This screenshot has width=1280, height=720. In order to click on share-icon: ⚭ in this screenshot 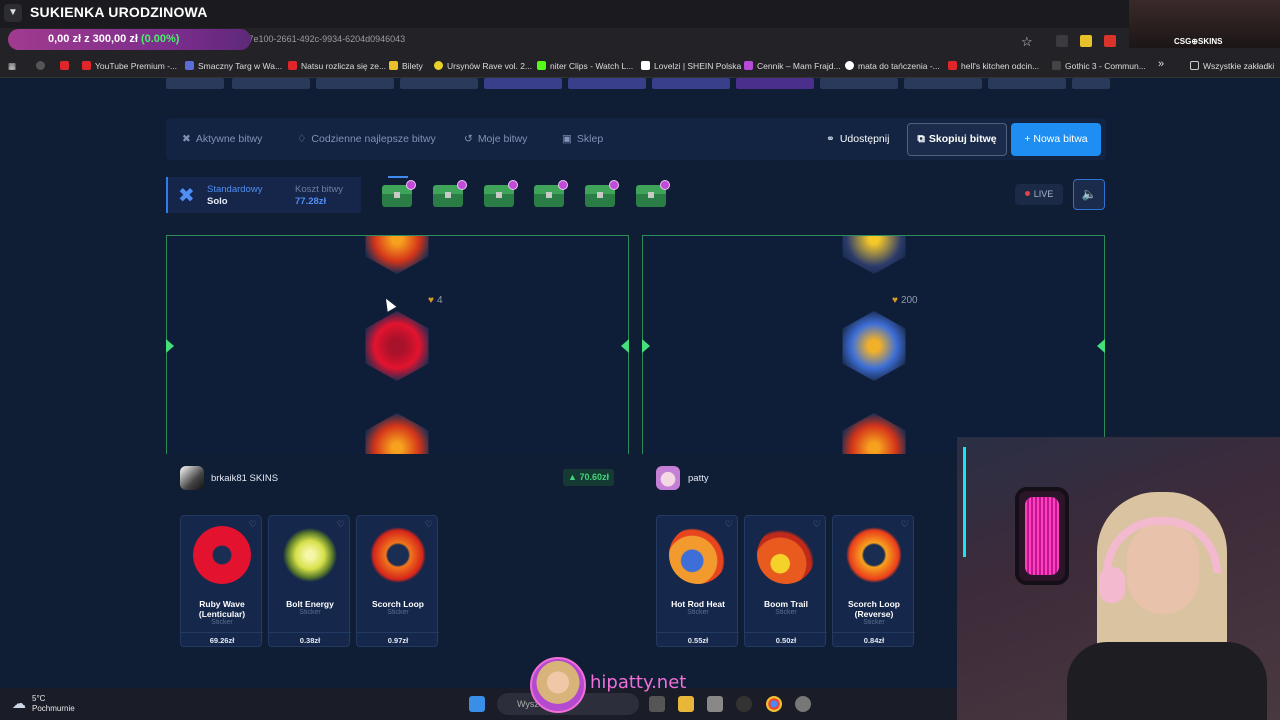, I will do `click(830, 139)`.